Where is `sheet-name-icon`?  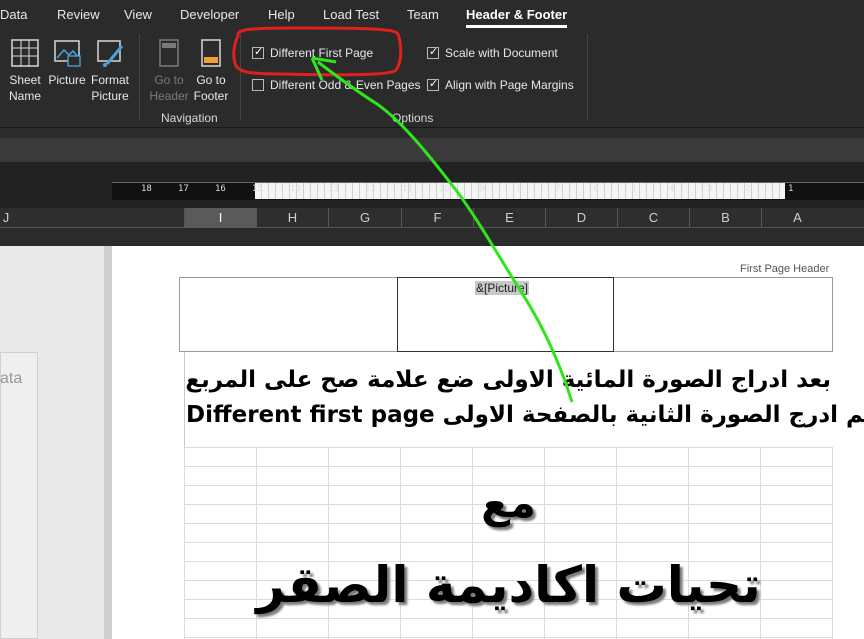 sheet-name-icon is located at coordinates (25, 53).